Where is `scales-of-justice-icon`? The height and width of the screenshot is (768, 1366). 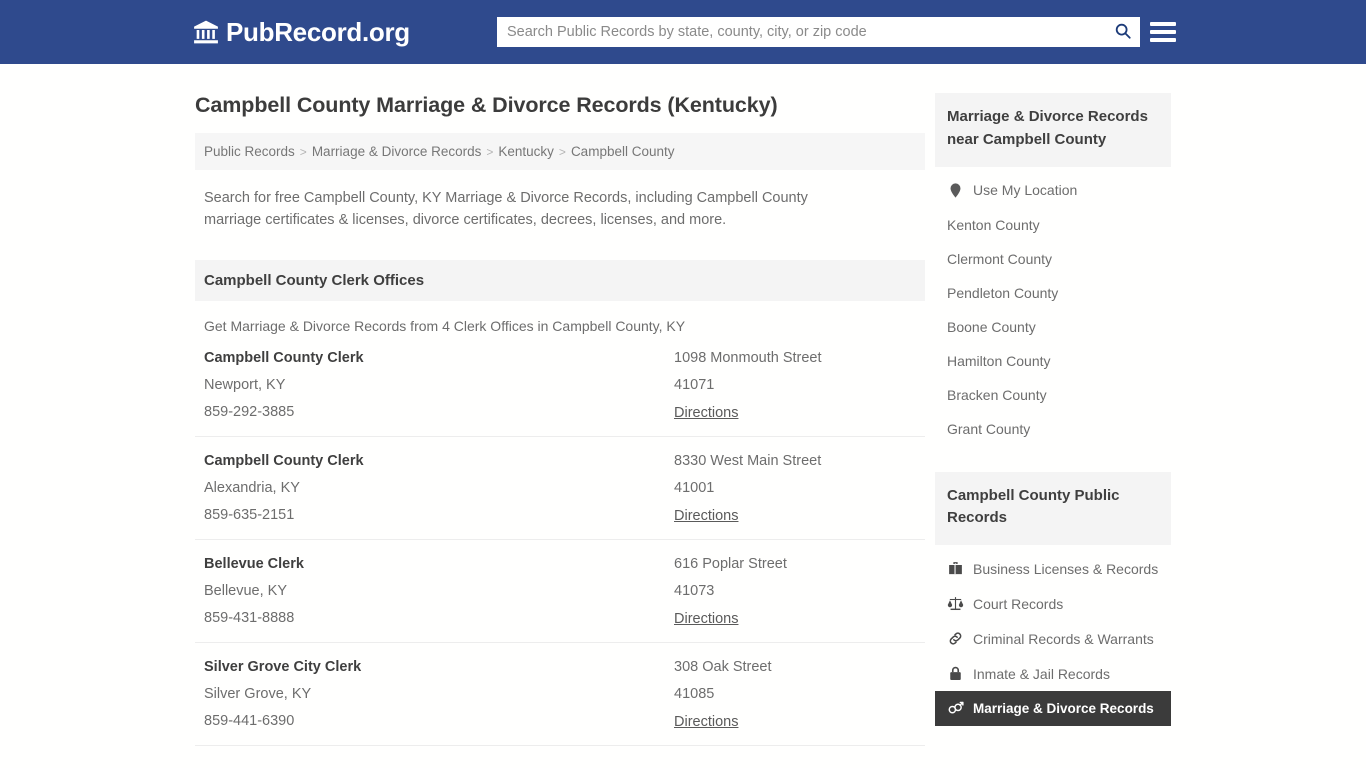
scales-of-justice-icon is located at coordinates (955, 603).